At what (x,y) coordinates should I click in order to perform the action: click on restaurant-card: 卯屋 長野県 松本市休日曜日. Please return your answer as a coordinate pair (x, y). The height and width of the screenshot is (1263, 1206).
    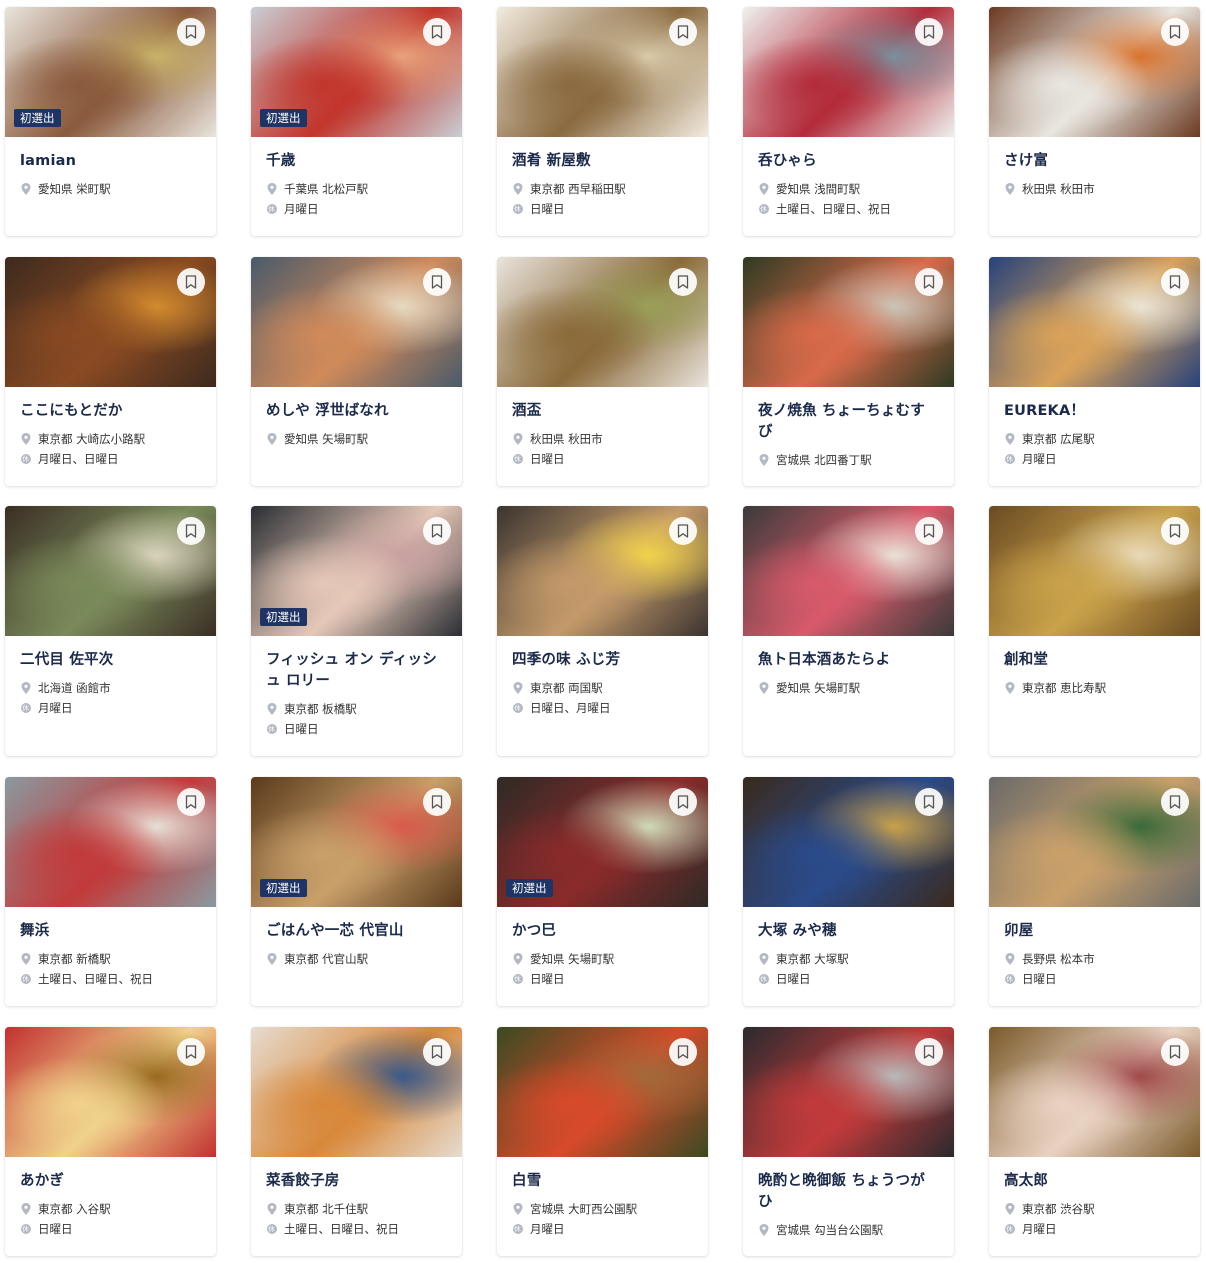
    Looking at the image, I should click on (1094, 891).